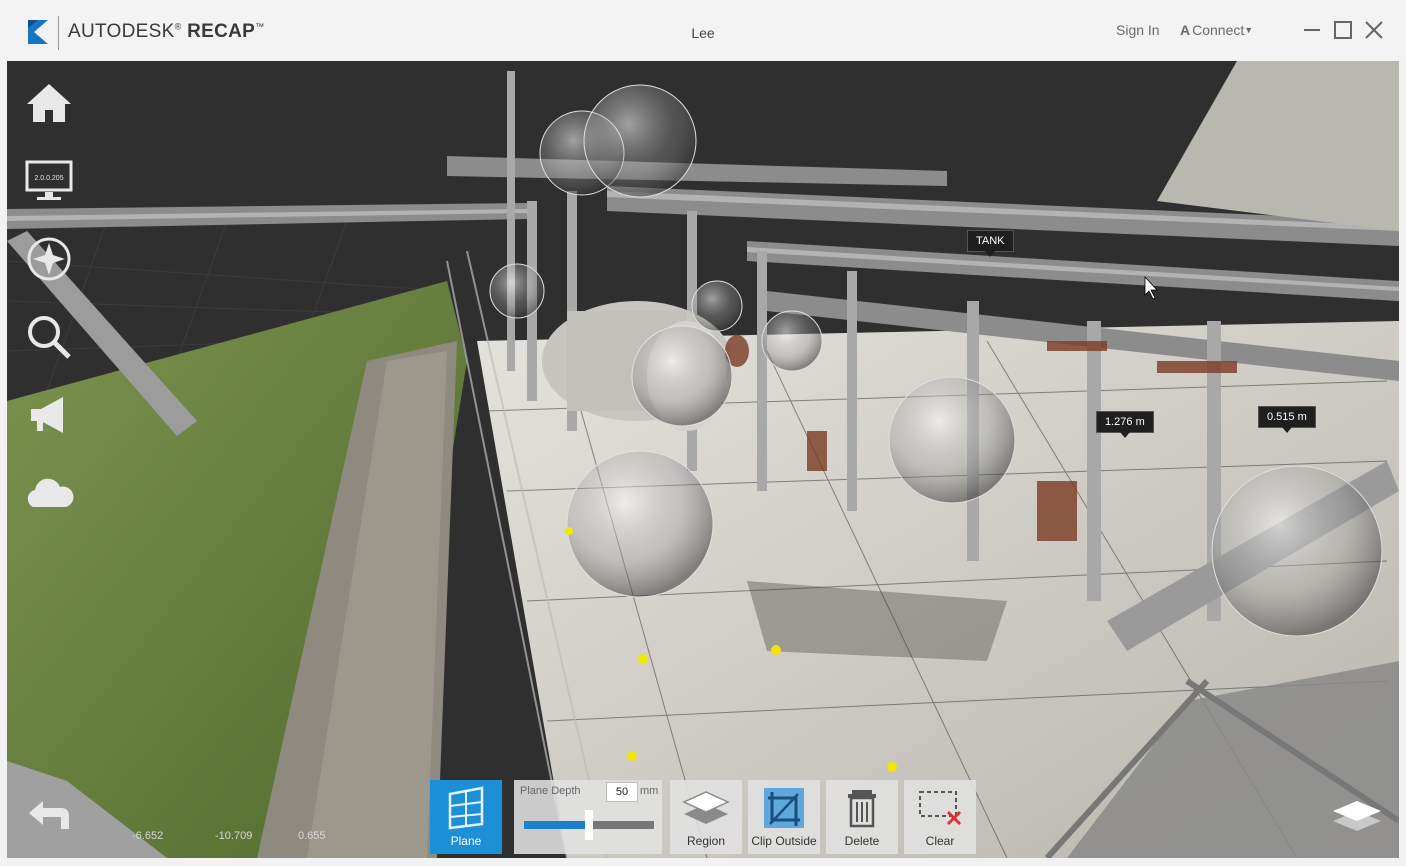  I want to click on clear-label: Clear, so click(940, 841).